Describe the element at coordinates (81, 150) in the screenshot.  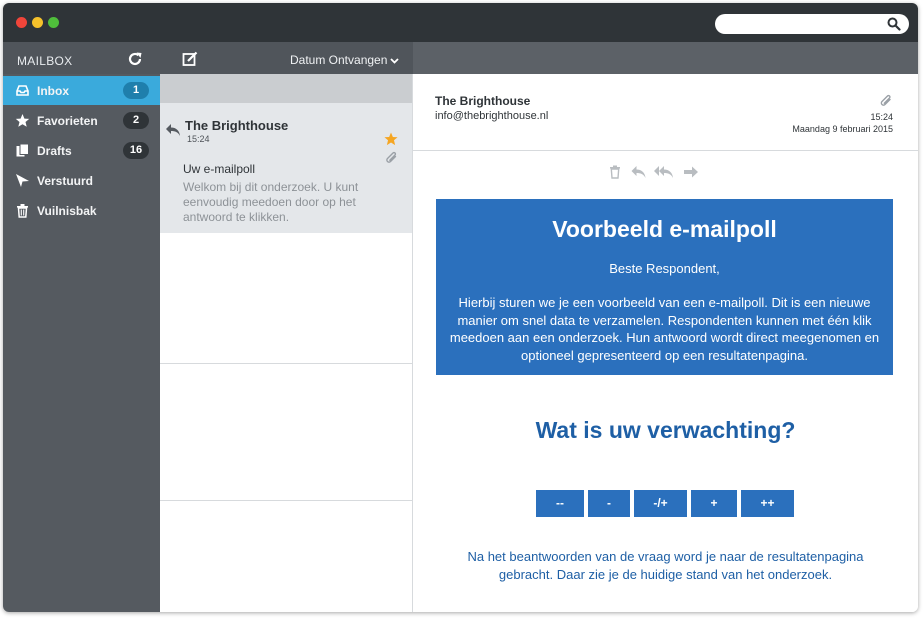
I see `sidebar-item-drafts: Drafts 16` at that location.